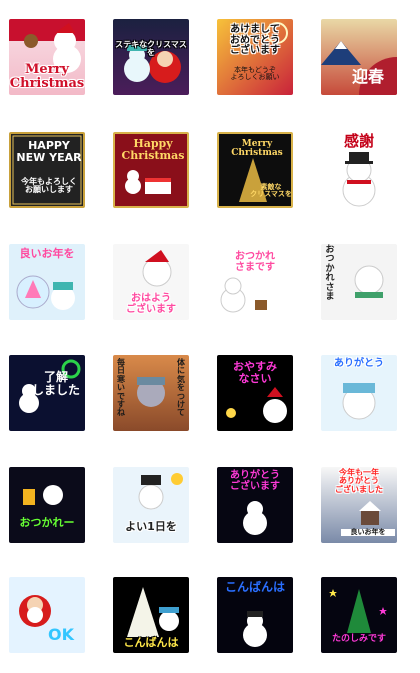  Describe the element at coordinates (151, 304) in the screenshot. I see `sticker-caption: おはよう ございます` at that location.